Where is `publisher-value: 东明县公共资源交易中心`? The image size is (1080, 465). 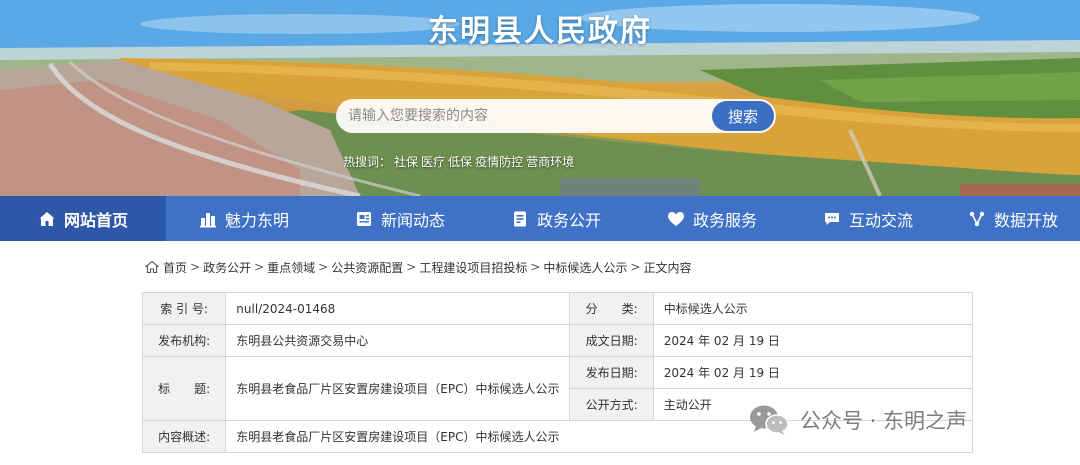
publisher-value: 东明县公共资源交易中心 is located at coordinates (398, 340).